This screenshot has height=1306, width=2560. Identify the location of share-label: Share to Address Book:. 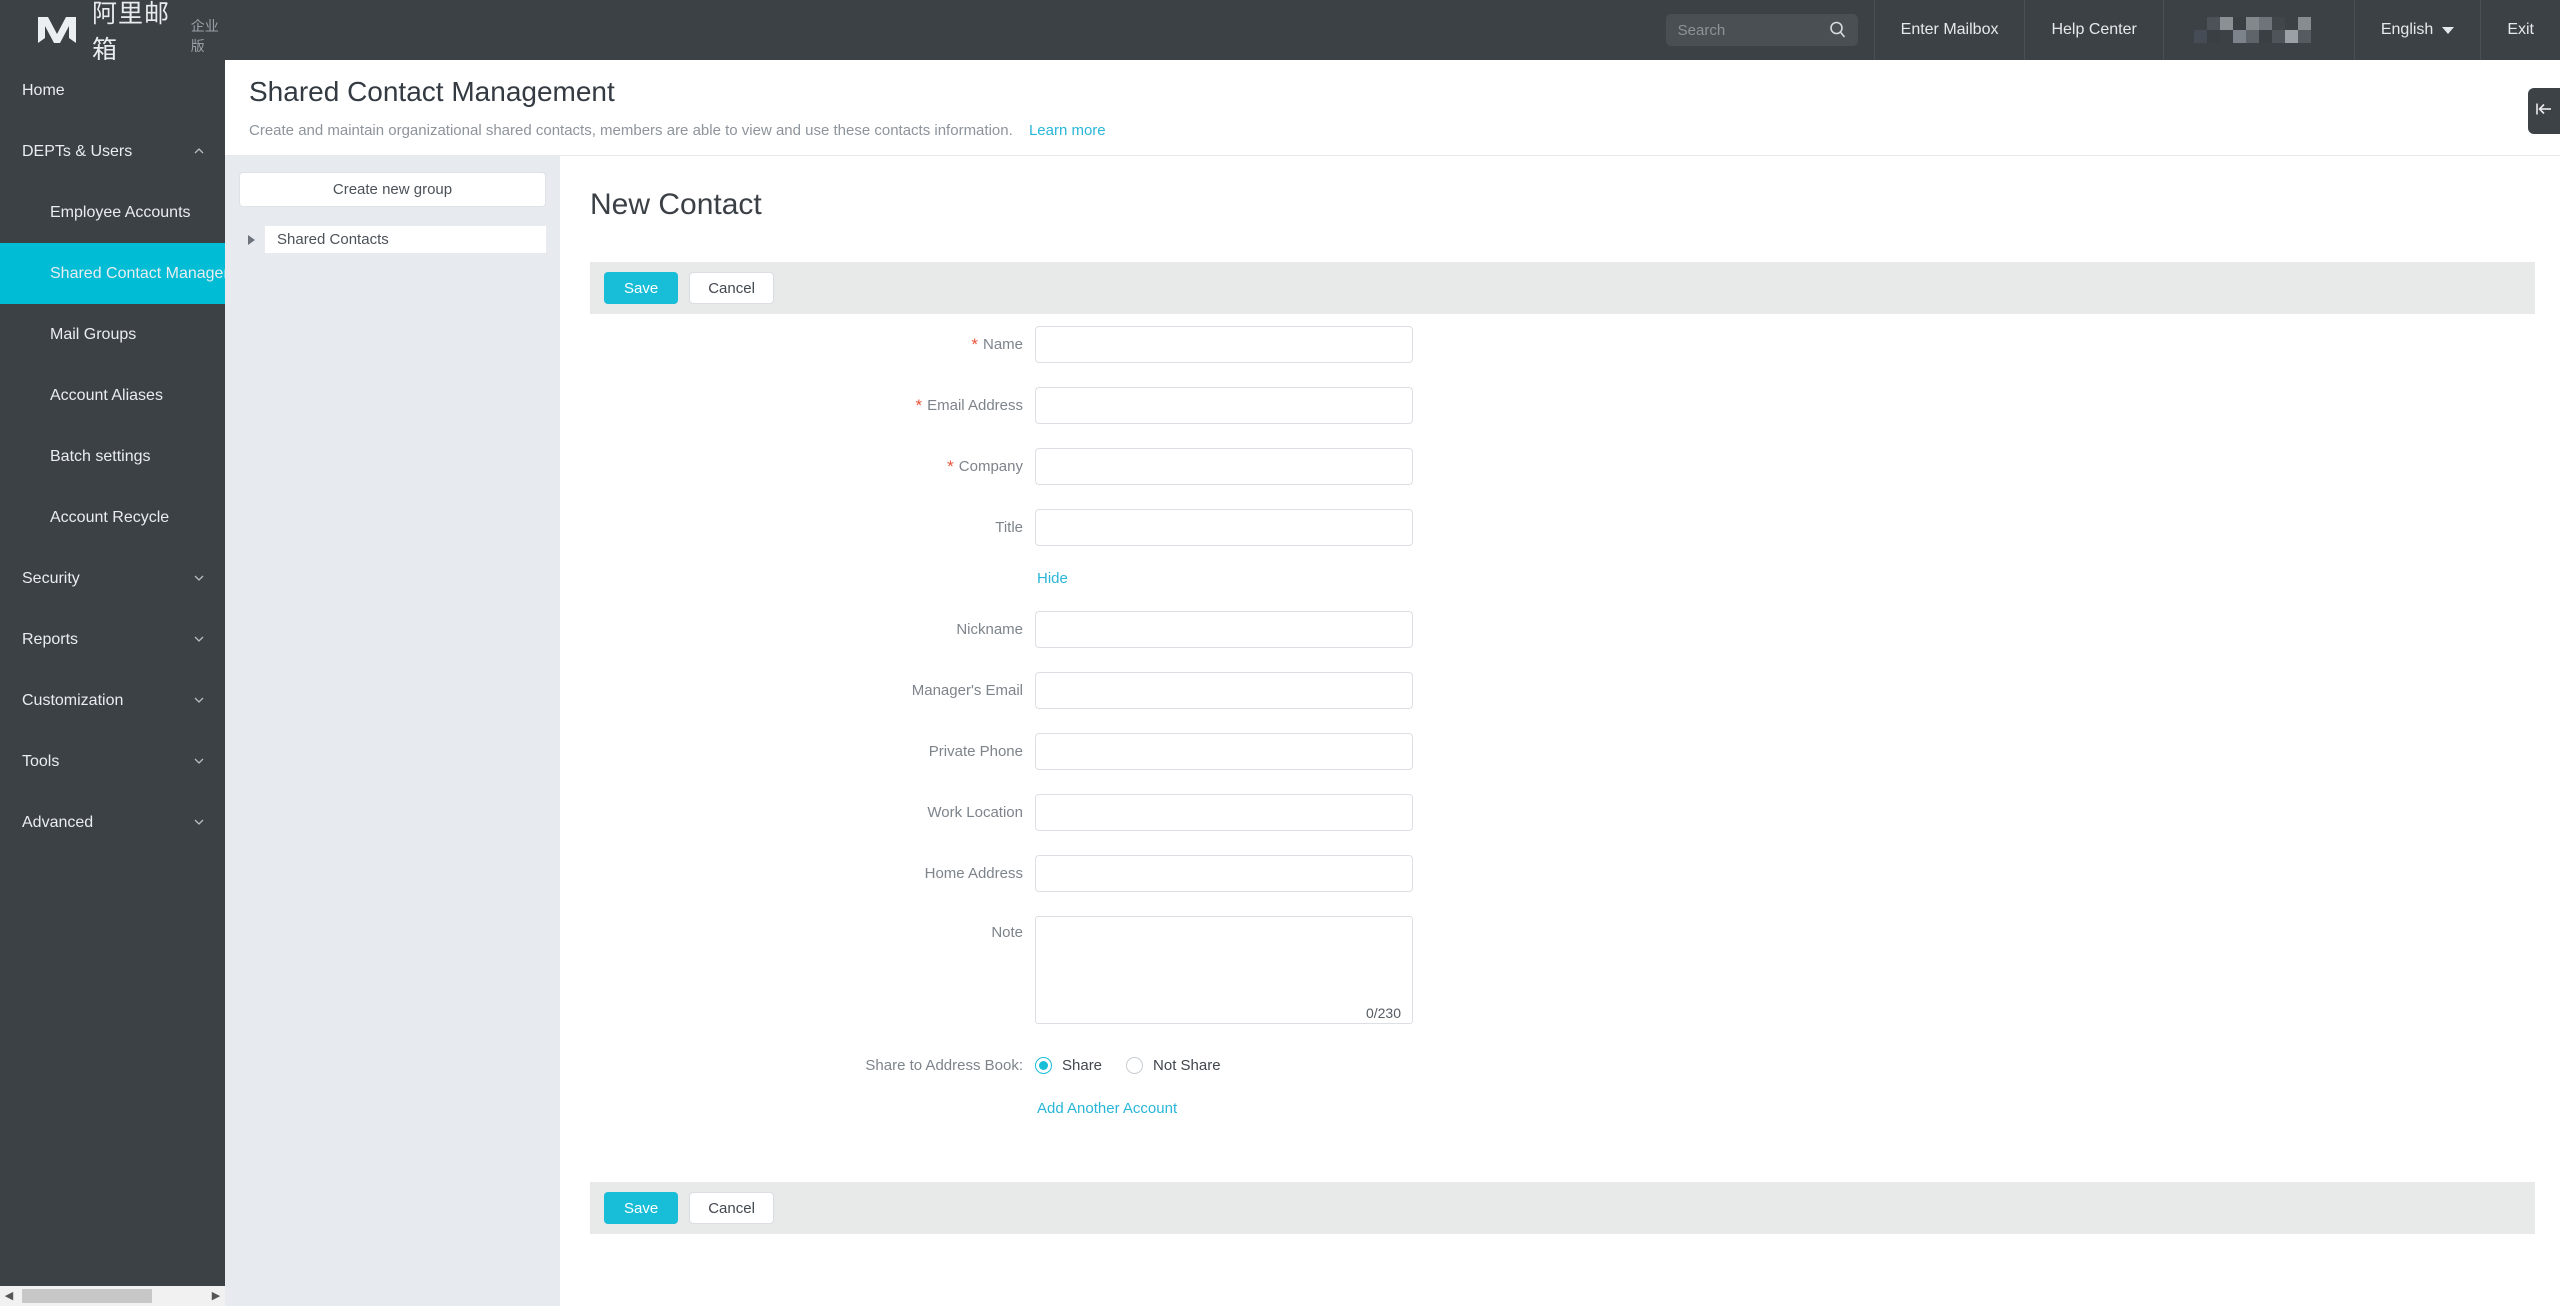
(944, 1065).